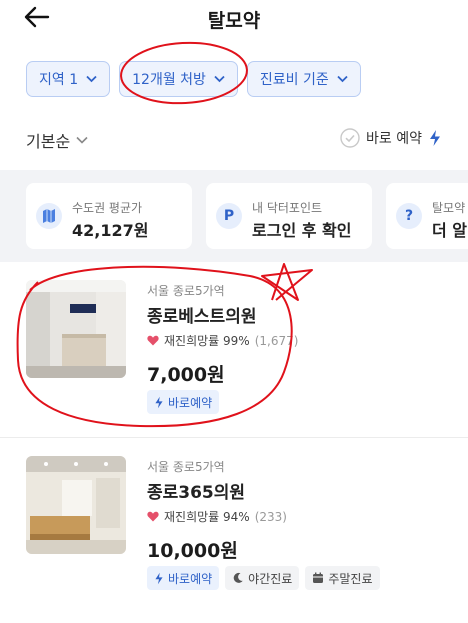  Describe the element at coordinates (196, 493) in the screenshot. I see `clinic-name: 종로365의원` at that location.